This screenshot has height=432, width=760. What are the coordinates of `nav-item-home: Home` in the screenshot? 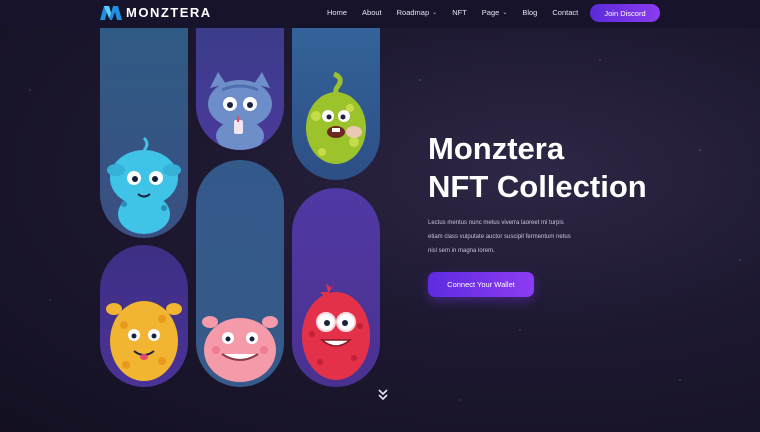 It's located at (337, 12).